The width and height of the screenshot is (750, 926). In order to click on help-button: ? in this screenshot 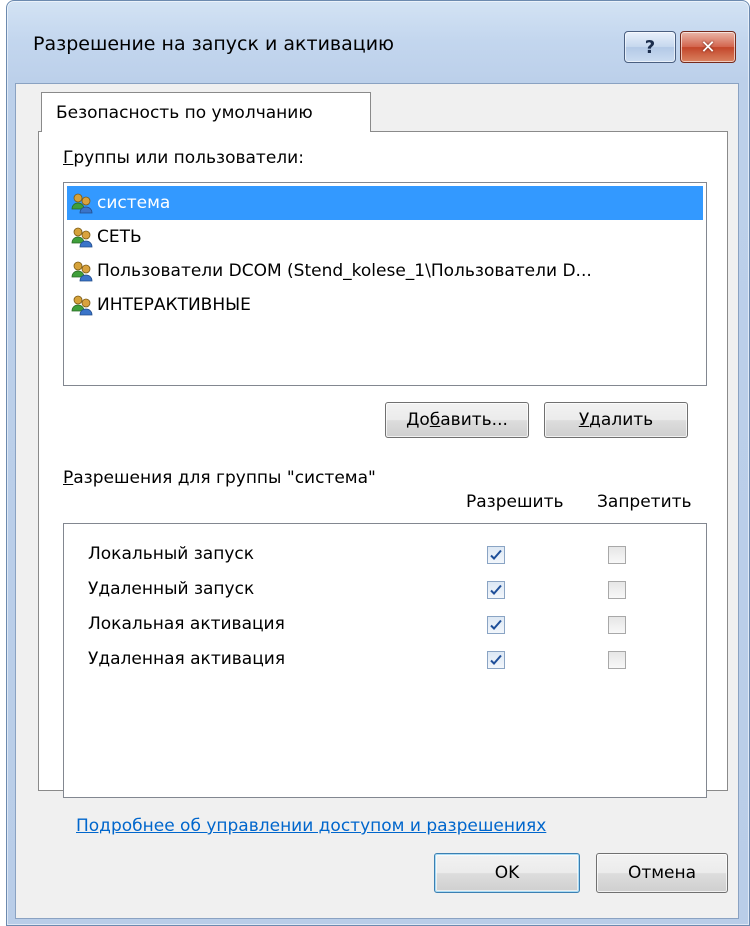, I will do `click(650, 47)`.